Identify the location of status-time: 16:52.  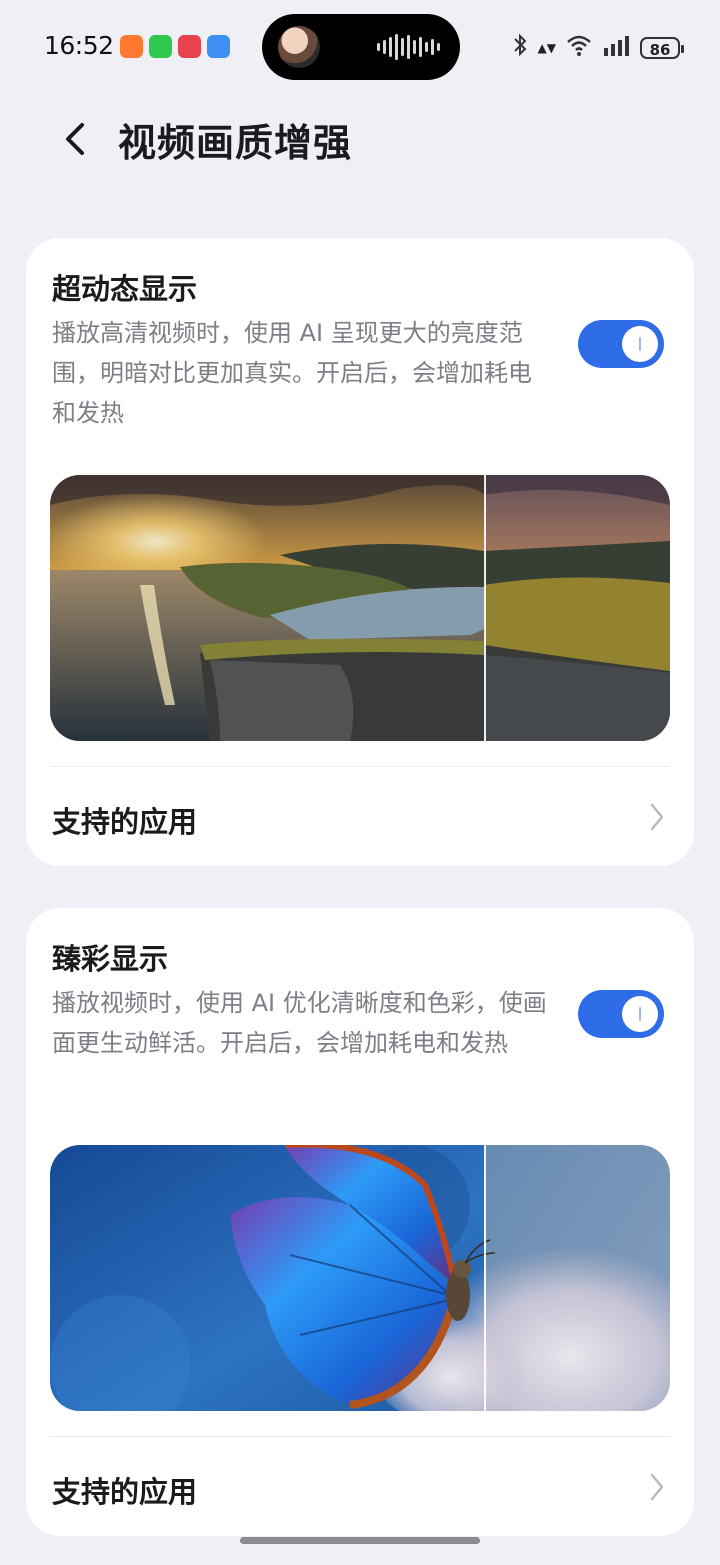
(79, 45).